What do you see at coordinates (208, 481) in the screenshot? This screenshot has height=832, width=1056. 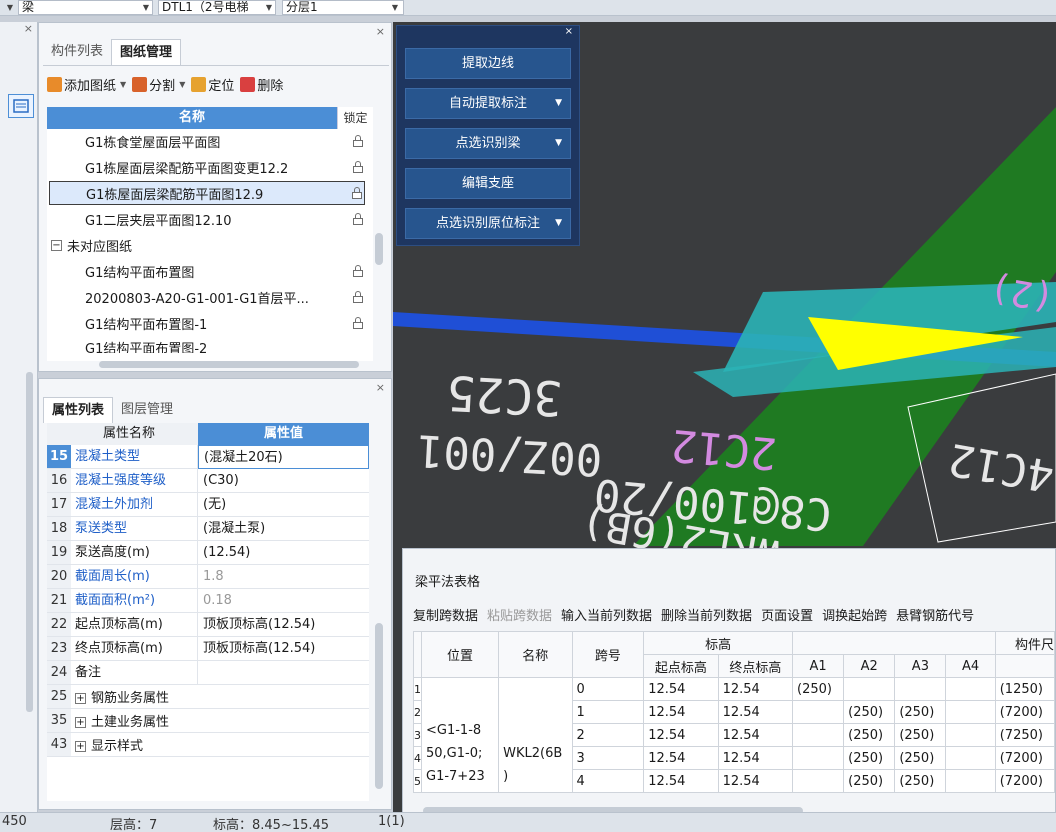 I see `property-row: 16 混凝土强度等级 (C30)` at bounding box center [208, 481].